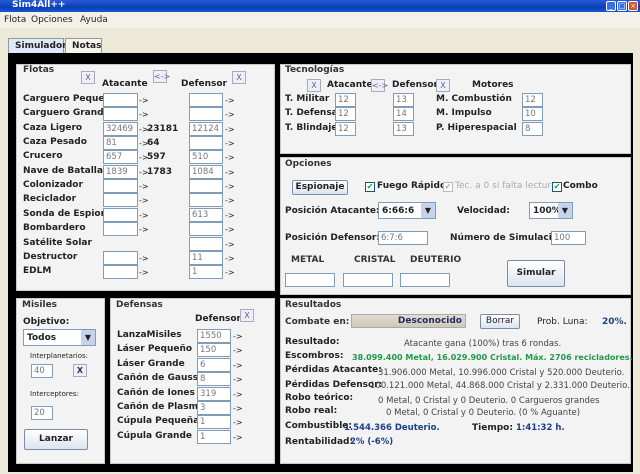  I want to click on ship-name-label: Destructor, so click(50, 256).